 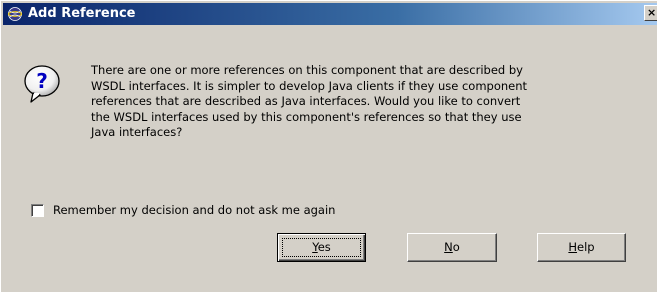 I want to click on yes-button: Yes, so click(x=321, y=247).